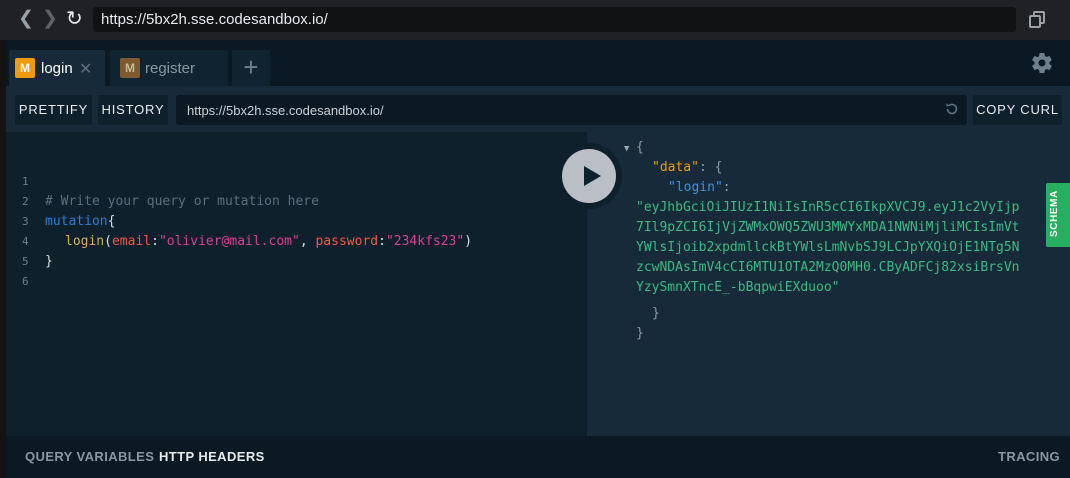 This screenshot has height=478, width=1070. I want to click on json-key: "login", so click(695, 187).